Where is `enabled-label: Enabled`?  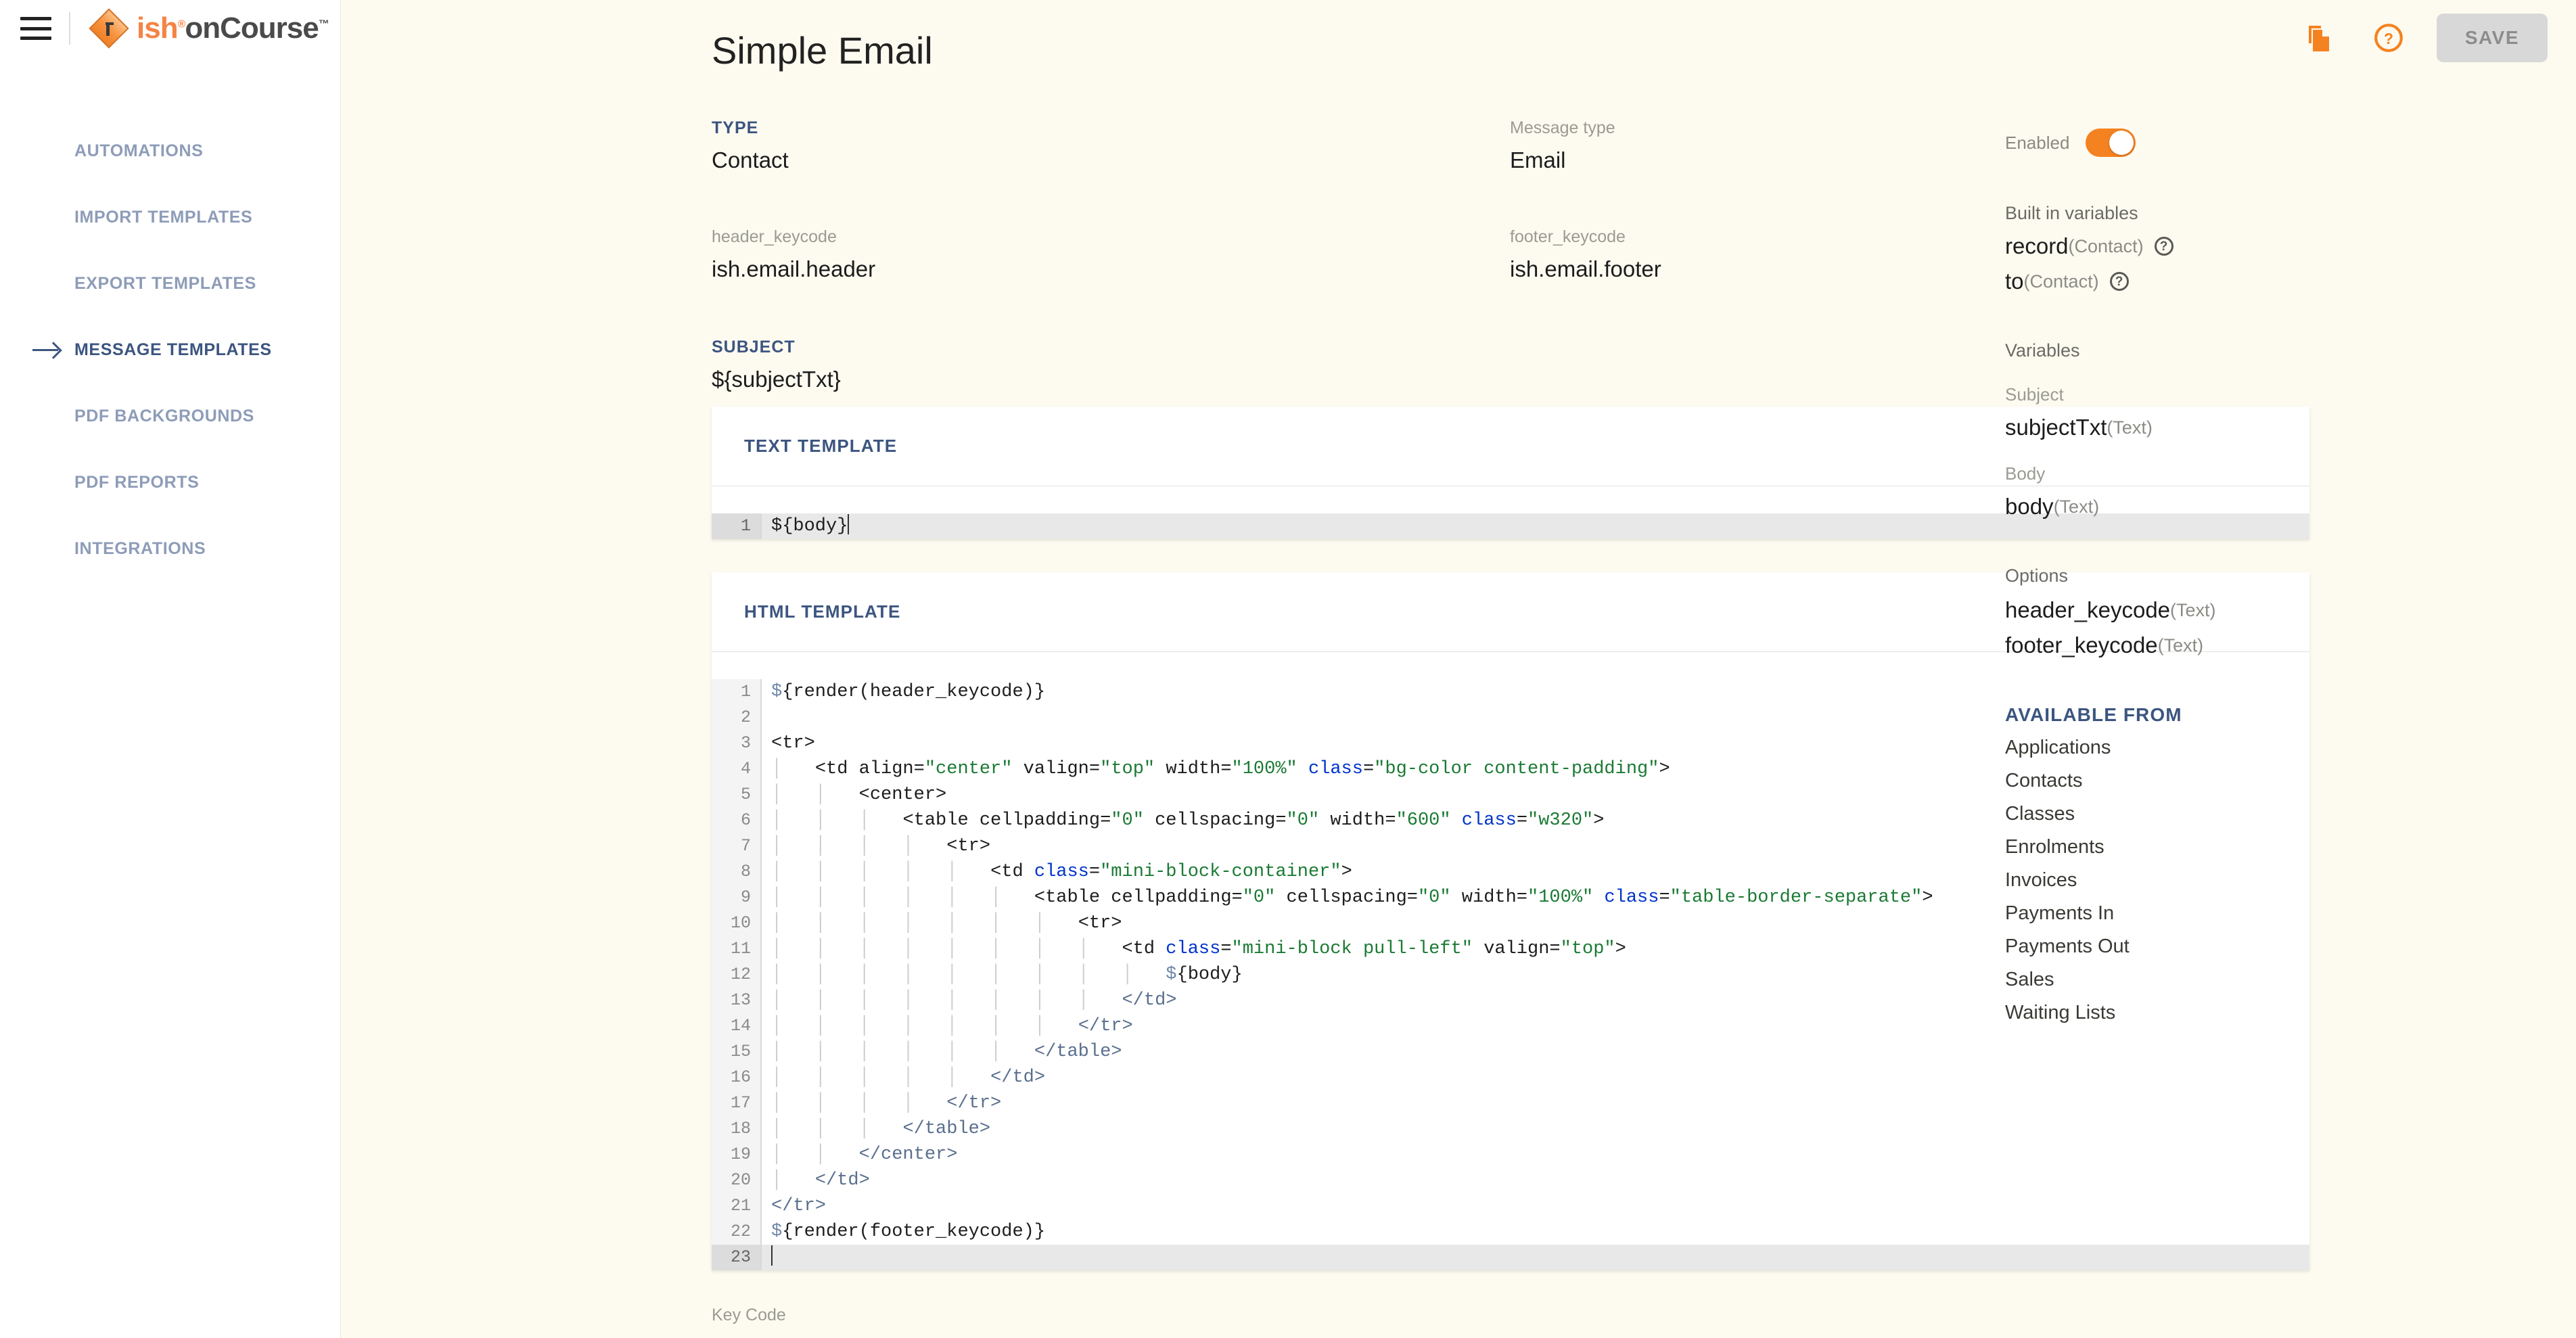 enabled-label: Enabled is located at coordinates (2037, 142).